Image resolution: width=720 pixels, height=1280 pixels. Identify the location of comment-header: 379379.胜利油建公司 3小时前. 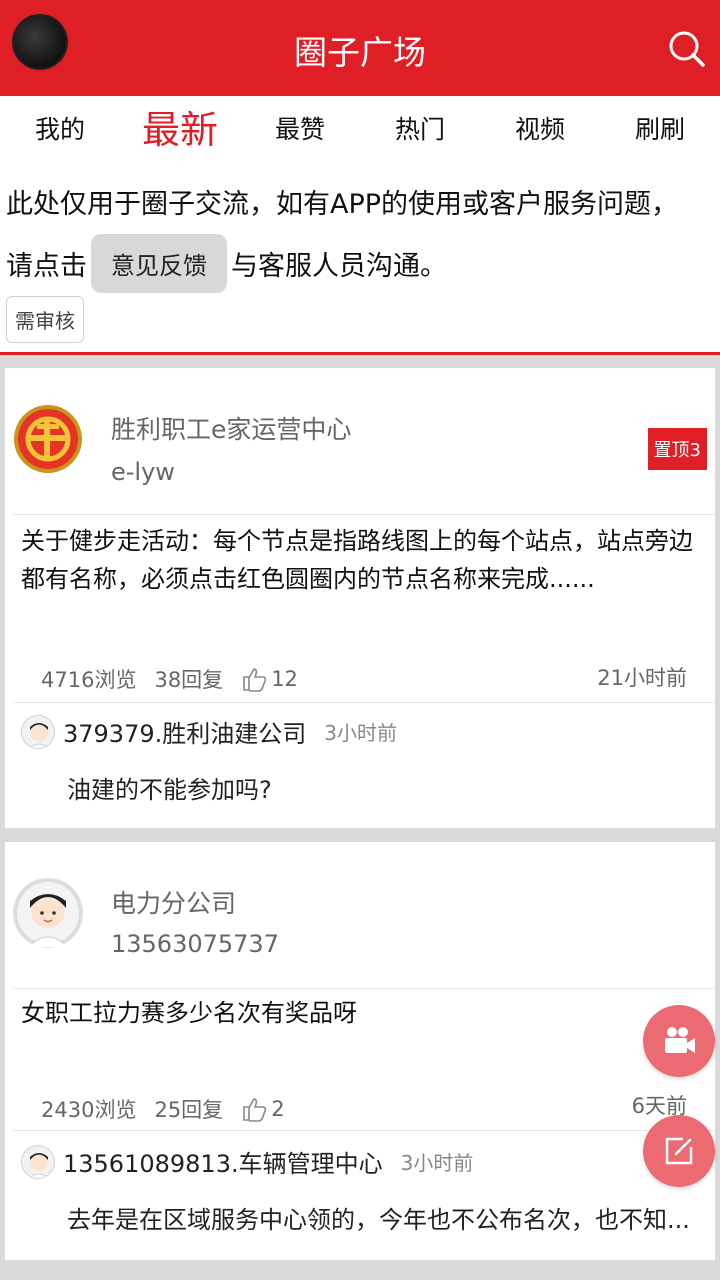
(209, 731).